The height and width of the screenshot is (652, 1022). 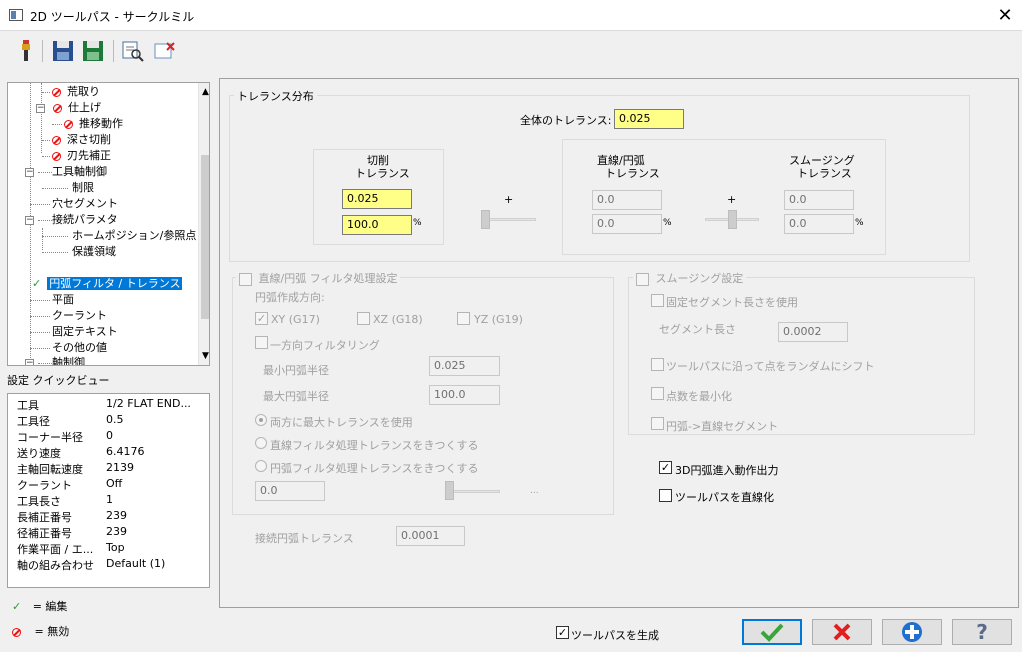 I want to click on line-percent-input: 0.0, so click(x=627, y=224).